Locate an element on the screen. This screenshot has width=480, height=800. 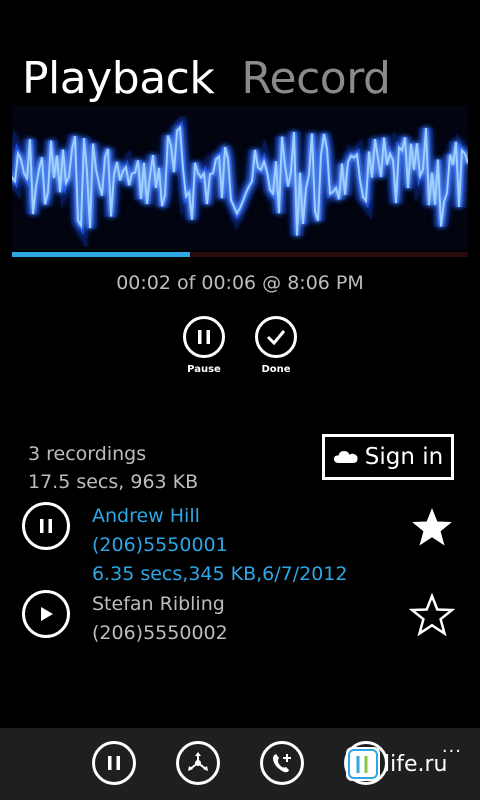
call-add-icon is located at coordinates (282, 763).